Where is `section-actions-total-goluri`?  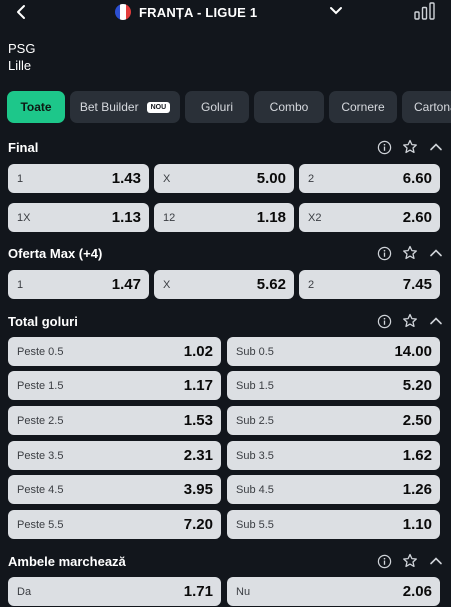 section-actions-total-goluri is located at coordinates (410, 321).